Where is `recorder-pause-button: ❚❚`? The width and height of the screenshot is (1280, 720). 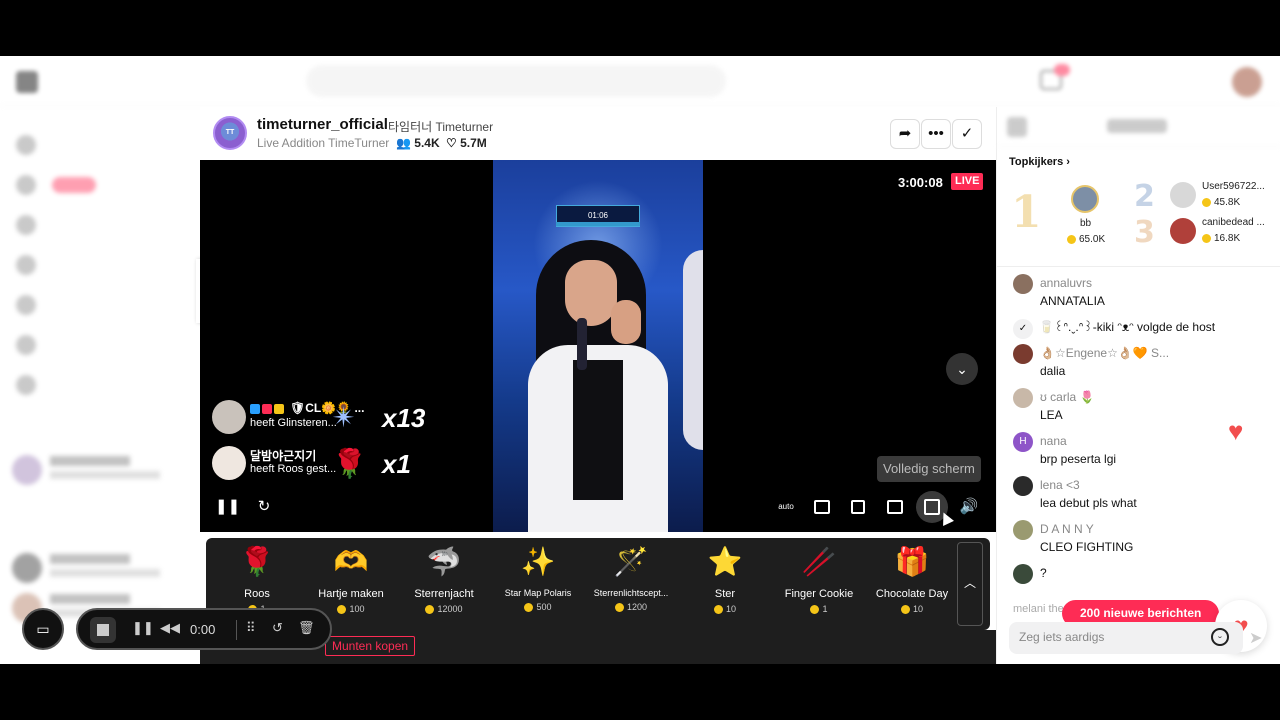 recorder-pause-button: ❚❚ is located at coordinates (143, 628).